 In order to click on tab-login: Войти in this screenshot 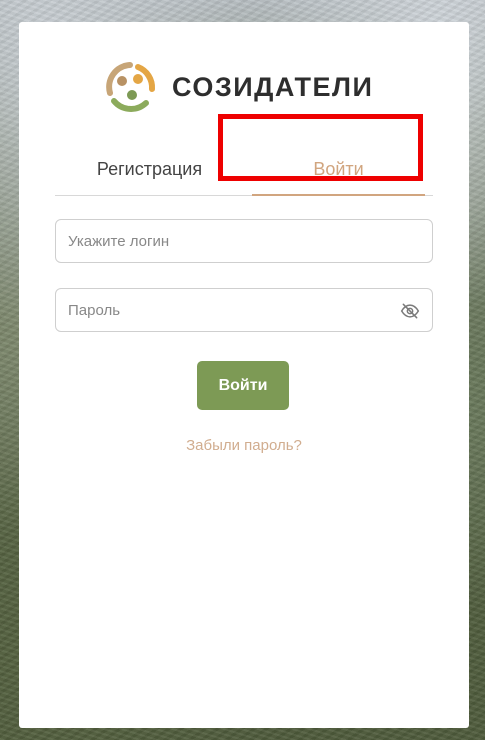, I will do `click(338, 173)`.